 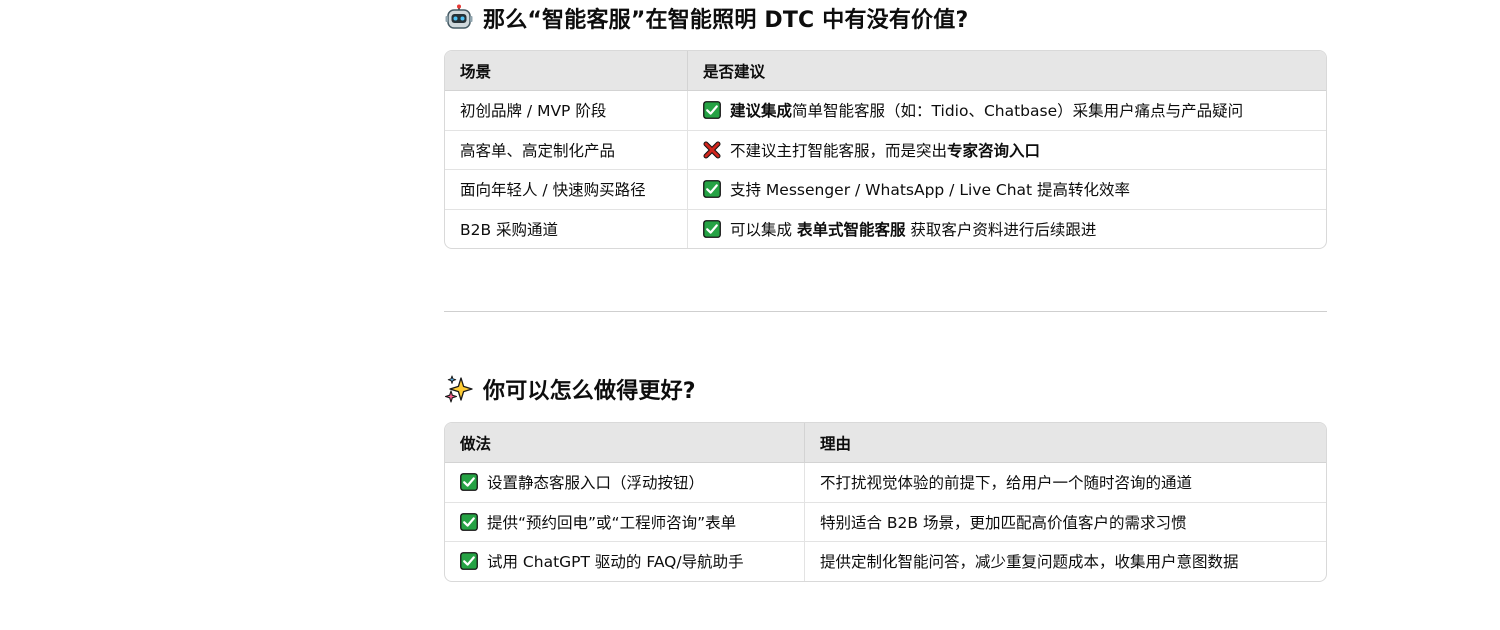 I want to click on table-header-row: 场景 是否建议, so click(x=885, y=71).